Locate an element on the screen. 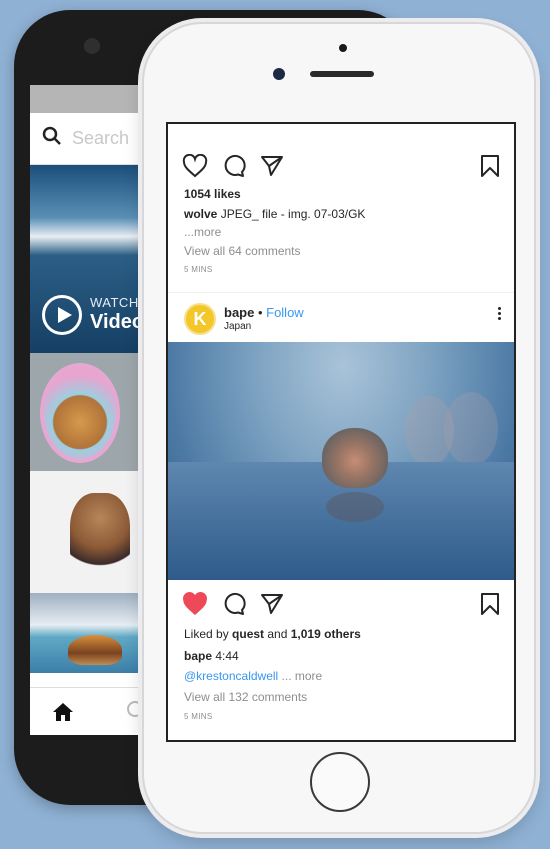 This screenshot has width=550, height=849. liked-by-line: Liked by quest and 1,019 others is located at coordinates (272, 634).